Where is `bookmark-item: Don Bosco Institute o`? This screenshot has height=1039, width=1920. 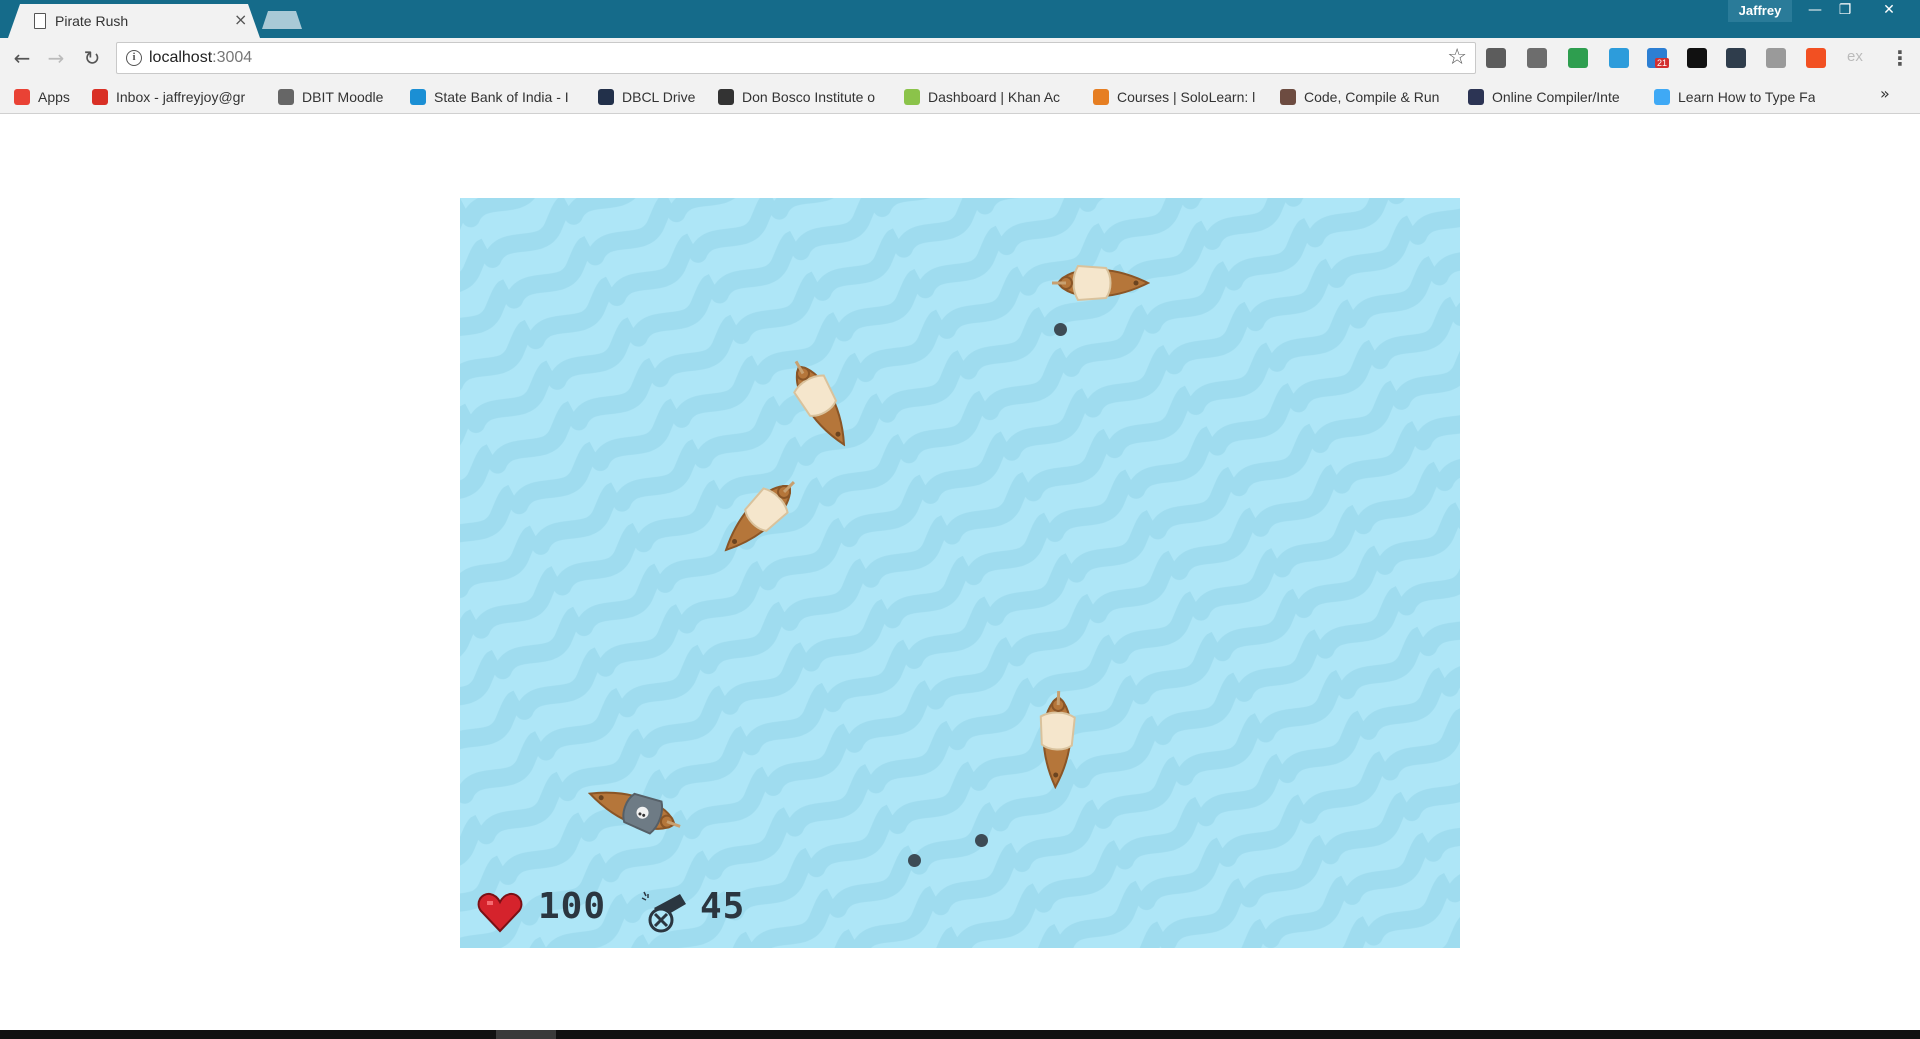
bookmark-item: Don Bosco Institute o is located at coordinates (803, 97).